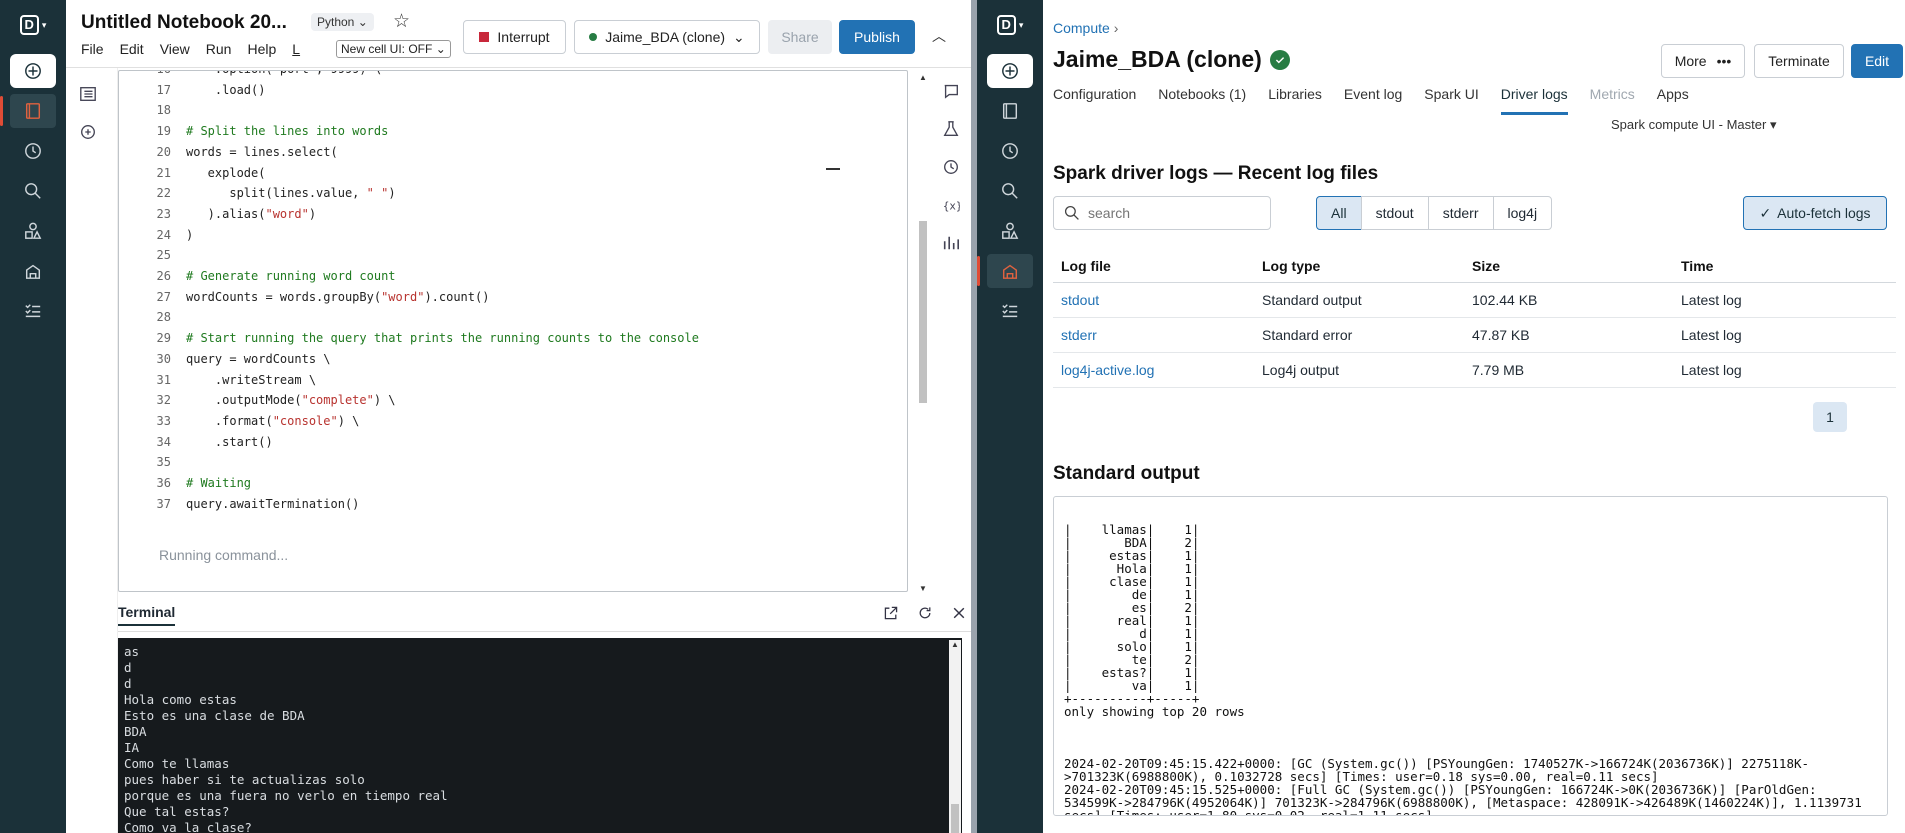 This screenshot has width=1905, height=833. What do you see at coordinates (1295, 100) in the screenshot?
I see `tab-libraries: Libraries` at bounding box center [1295, 100].